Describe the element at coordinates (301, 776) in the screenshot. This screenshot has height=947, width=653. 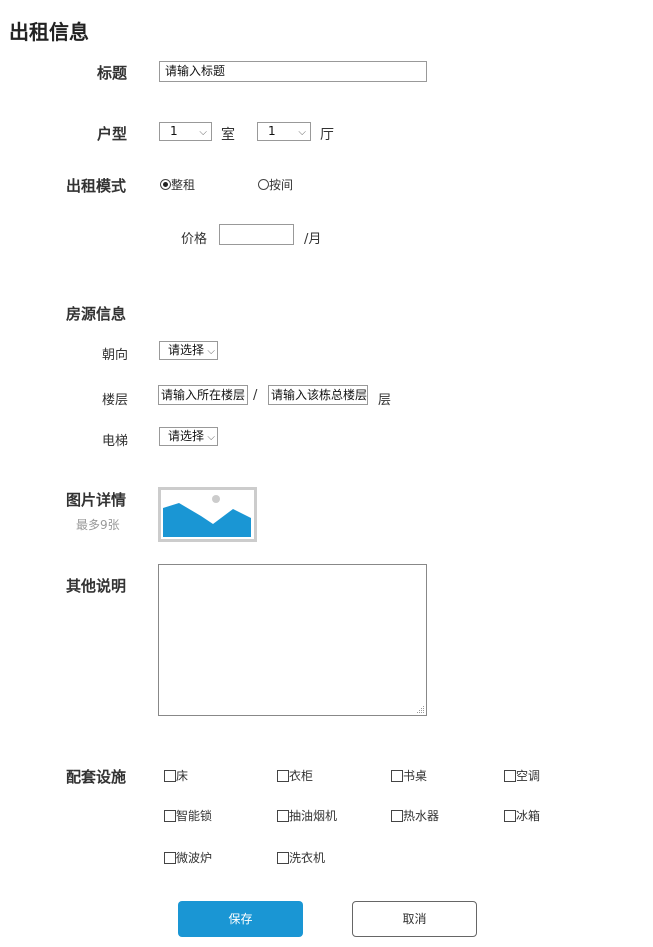
I see `facility-label: 衣柜` at that location.